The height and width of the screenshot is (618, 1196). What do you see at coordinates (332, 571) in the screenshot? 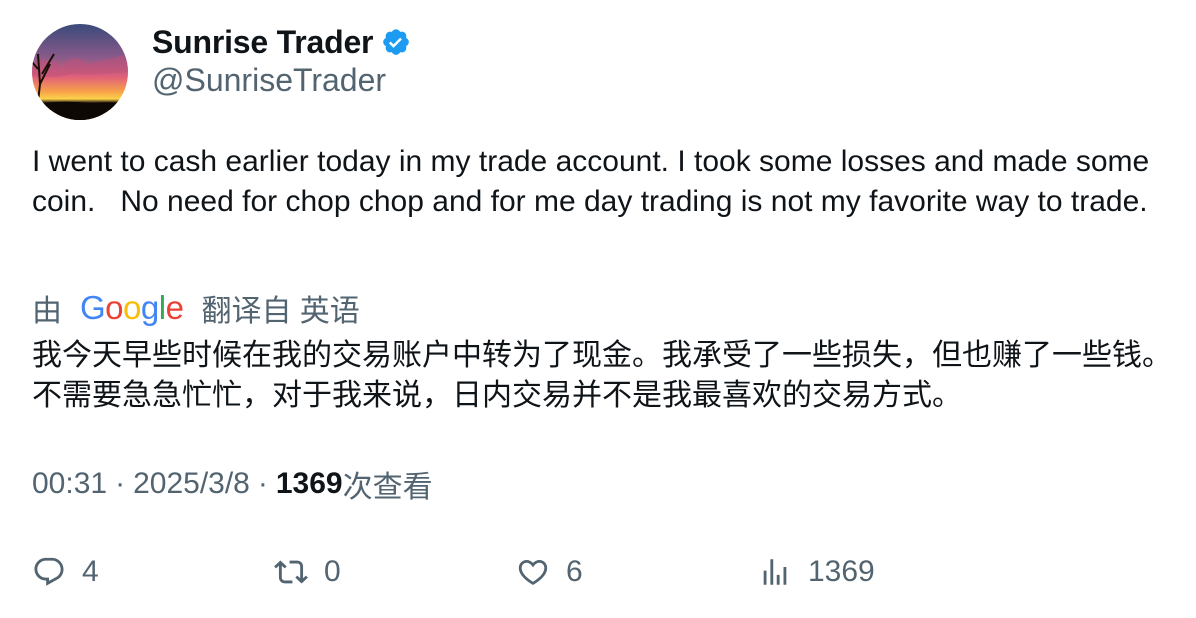
I see `retweet-count: 0` at bounding box center [332, 571].